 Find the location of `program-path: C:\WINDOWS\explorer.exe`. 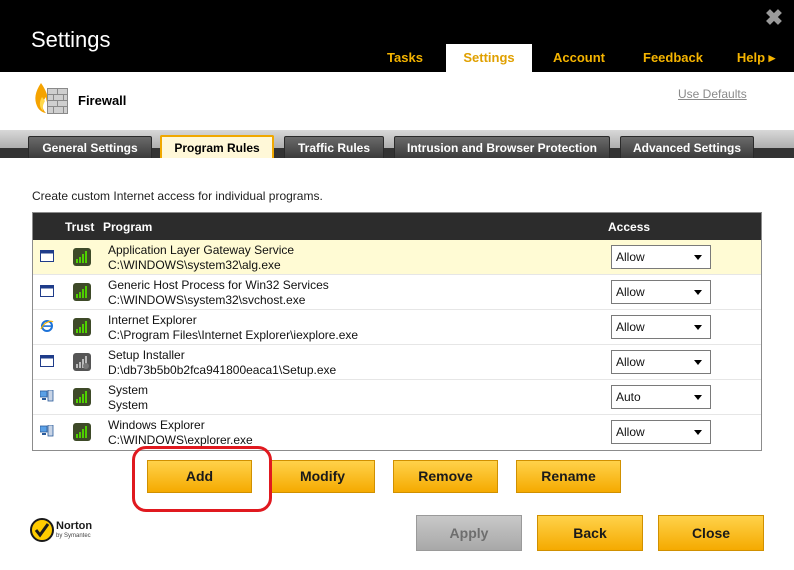

program-path: C:\WINDOWS\explorer.exe is located at coordinates (180, 440).